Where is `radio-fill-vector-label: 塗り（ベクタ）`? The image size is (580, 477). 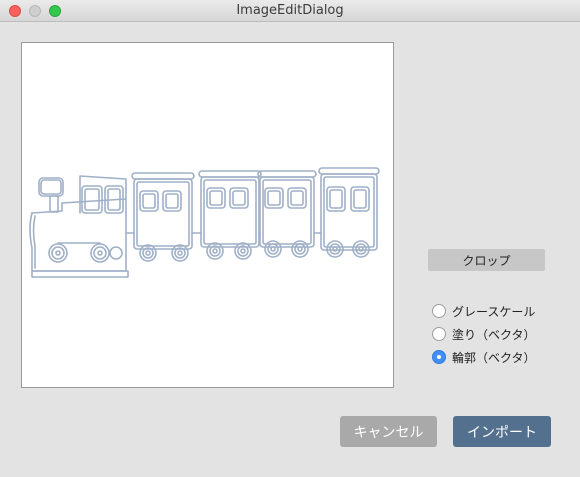 radio-fill-vector-label: 塗り（ベクタ） is located at coordinates (494, 334).